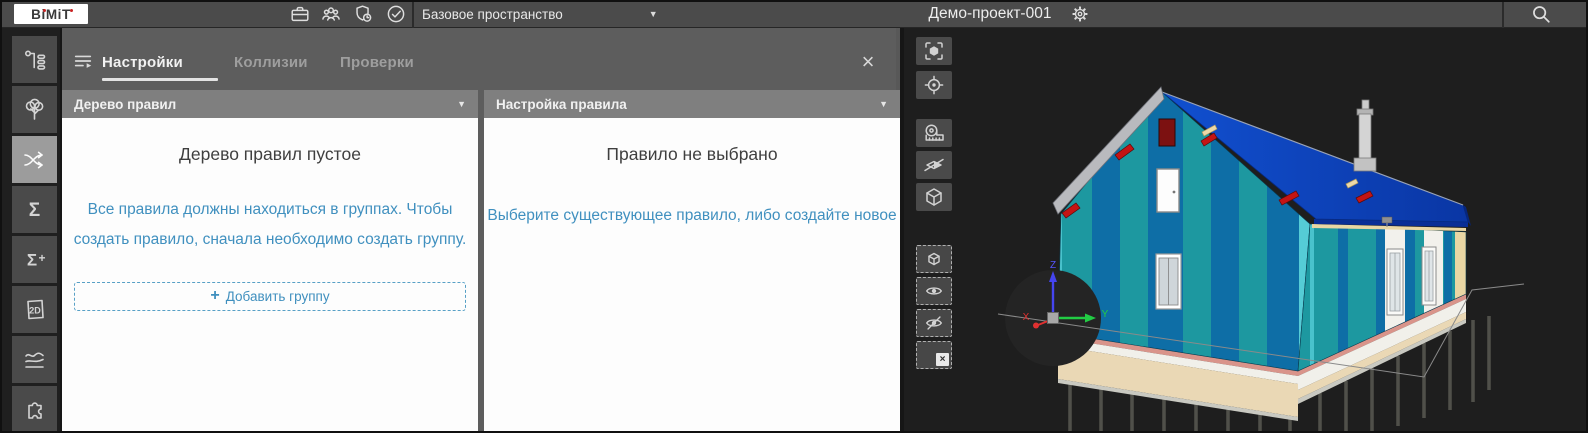  Describe the element at coordinates (934, 355) in the screenshot. I see `clear-selection-button: ×` at that location.